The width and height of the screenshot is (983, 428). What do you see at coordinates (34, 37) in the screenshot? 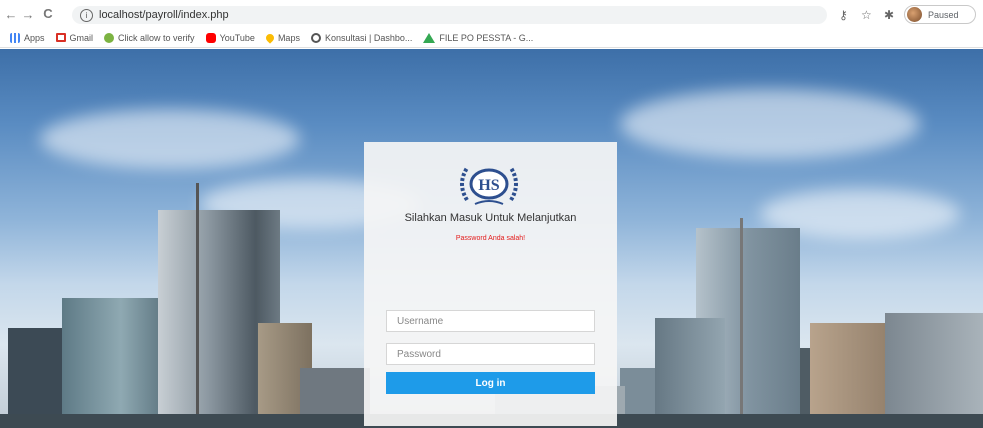
I see `bookmark-label: Apps` at bounding box center [34, 37].